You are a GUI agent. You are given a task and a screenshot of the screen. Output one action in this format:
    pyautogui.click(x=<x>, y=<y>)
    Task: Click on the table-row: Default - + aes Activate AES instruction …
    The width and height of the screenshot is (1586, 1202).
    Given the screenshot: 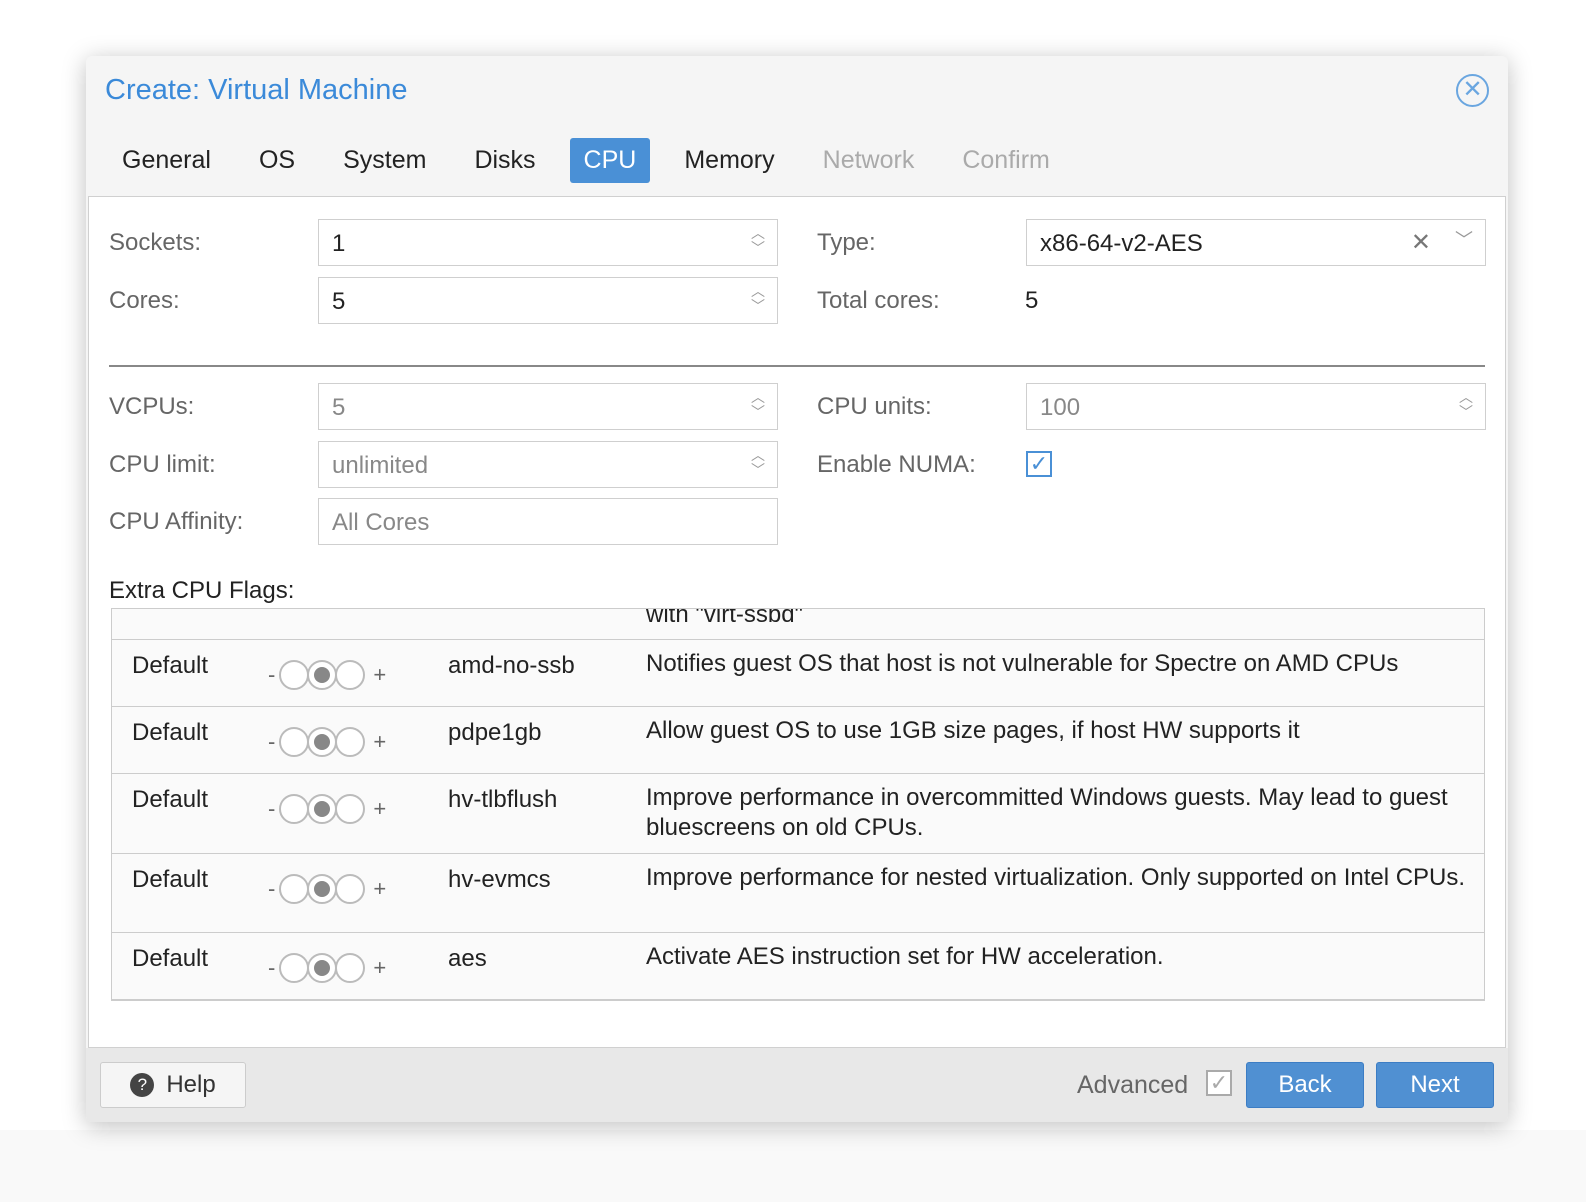 What is the action you would take?
    pyautogui.click(x=798, y=965)
    